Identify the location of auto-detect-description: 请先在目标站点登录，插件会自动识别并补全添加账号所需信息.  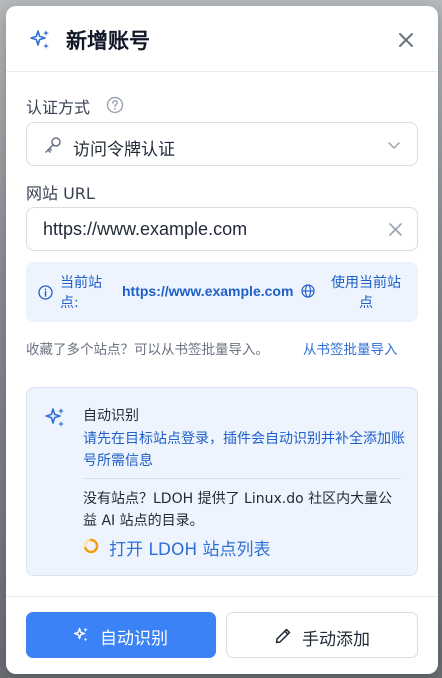
(244, 450).